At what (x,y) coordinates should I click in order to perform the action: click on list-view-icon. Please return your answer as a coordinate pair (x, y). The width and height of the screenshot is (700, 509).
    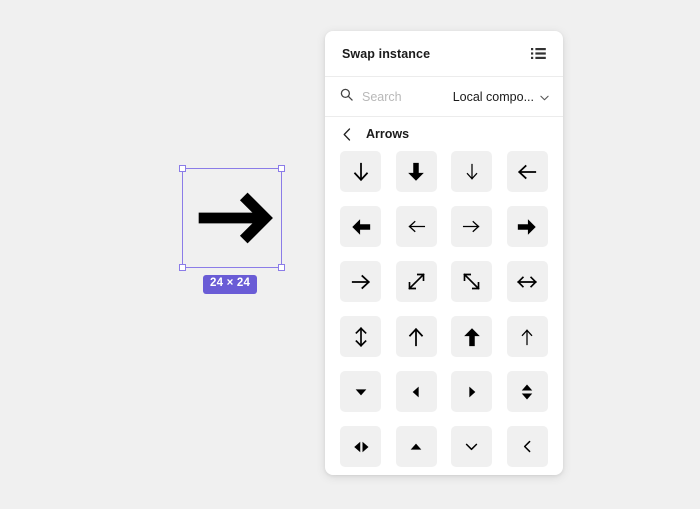
    Looking at the image, I should click on (538, 54).